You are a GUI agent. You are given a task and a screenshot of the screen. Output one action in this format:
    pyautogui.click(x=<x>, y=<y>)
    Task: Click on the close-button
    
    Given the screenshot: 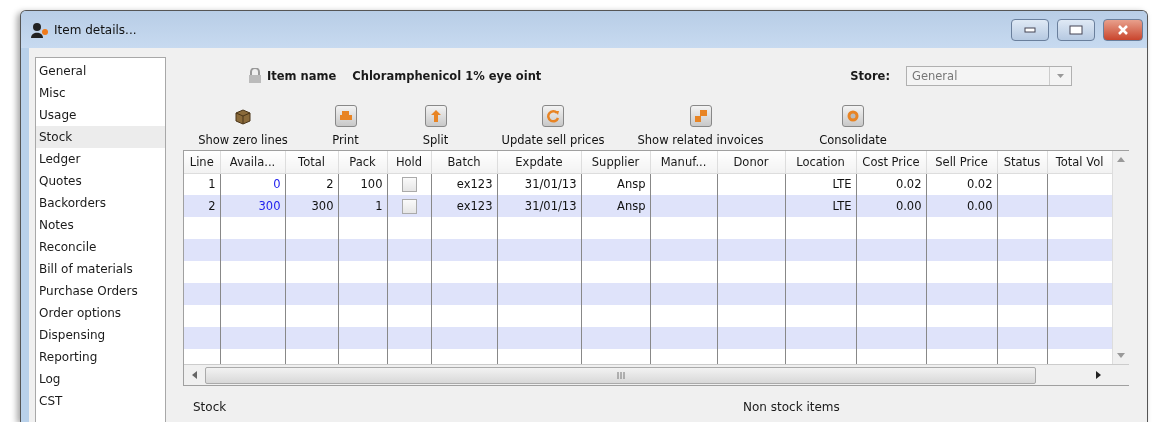 What is the action you would take?
    pyautogui.click(x=1123, y=29)
    